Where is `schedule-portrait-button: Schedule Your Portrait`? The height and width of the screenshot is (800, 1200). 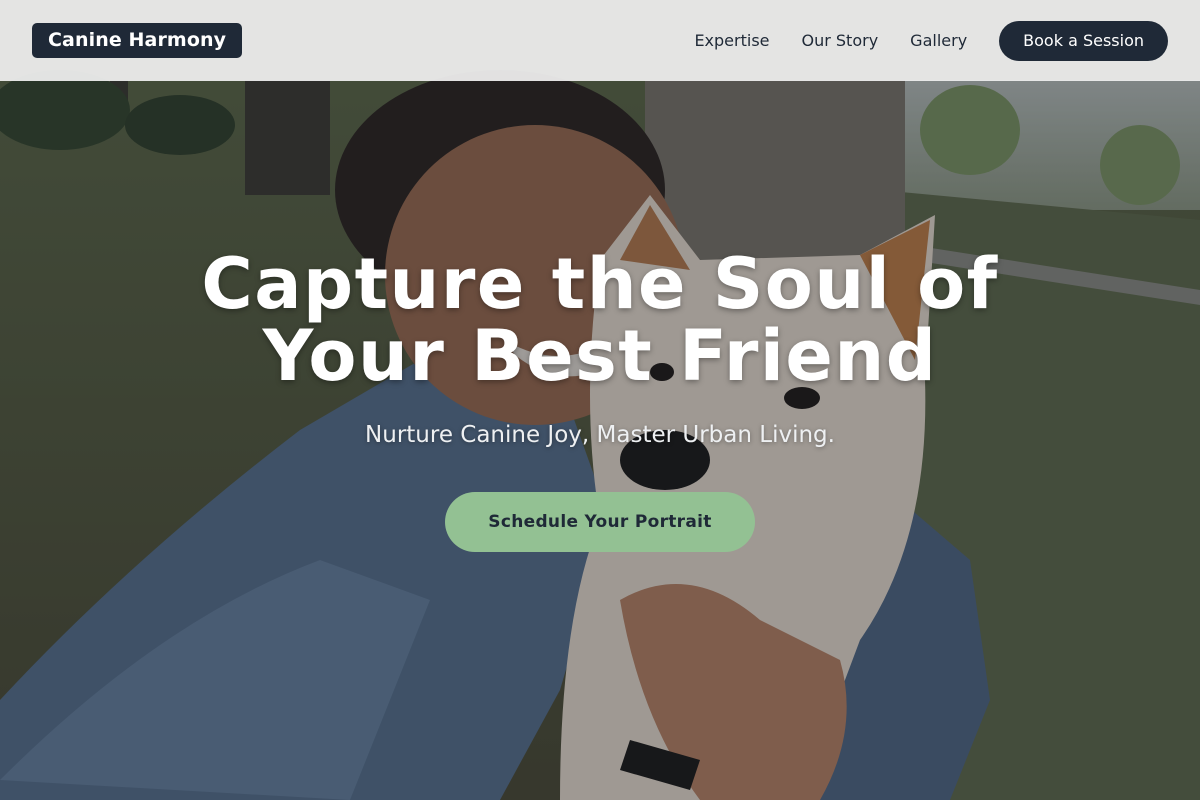 schedule-portrait-button: Schedule Your Portrait is located at coordinates (600, 522).